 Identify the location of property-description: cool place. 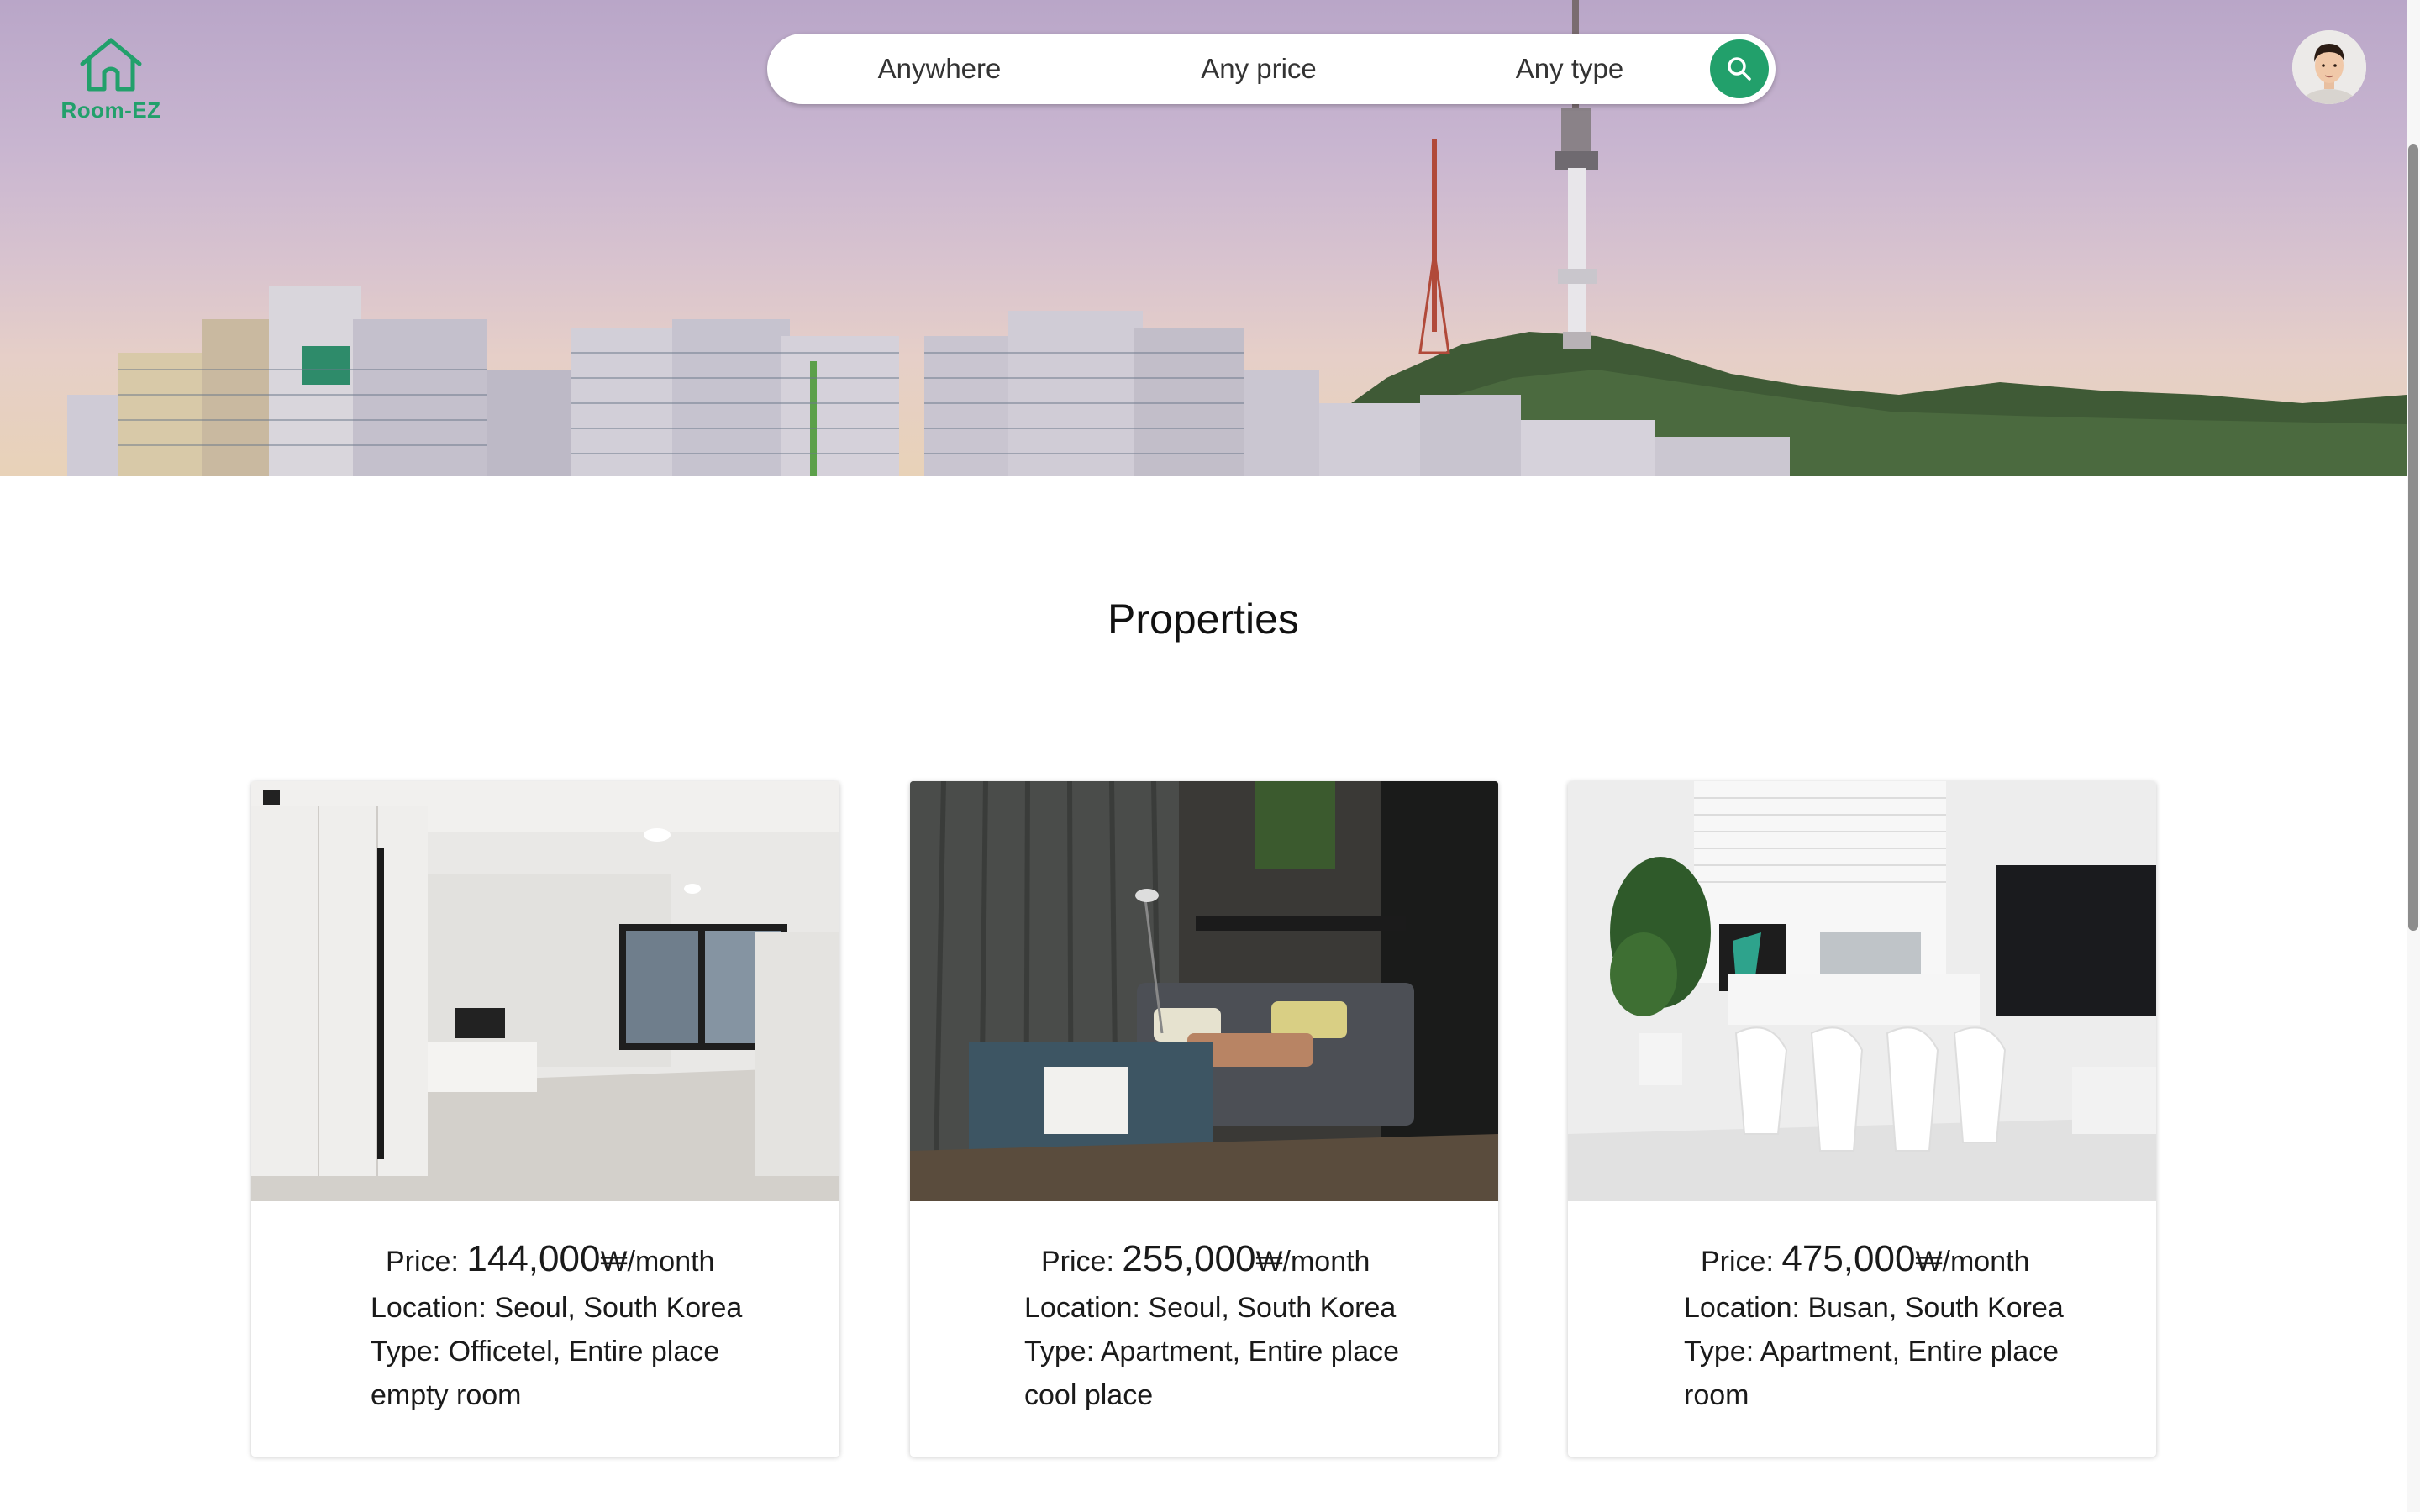
(1089, 1395).